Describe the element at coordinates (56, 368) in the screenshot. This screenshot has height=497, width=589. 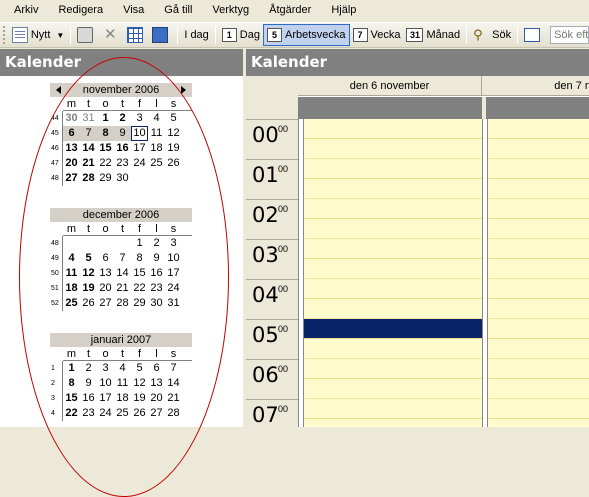
I see `week-number: 1` at that location.